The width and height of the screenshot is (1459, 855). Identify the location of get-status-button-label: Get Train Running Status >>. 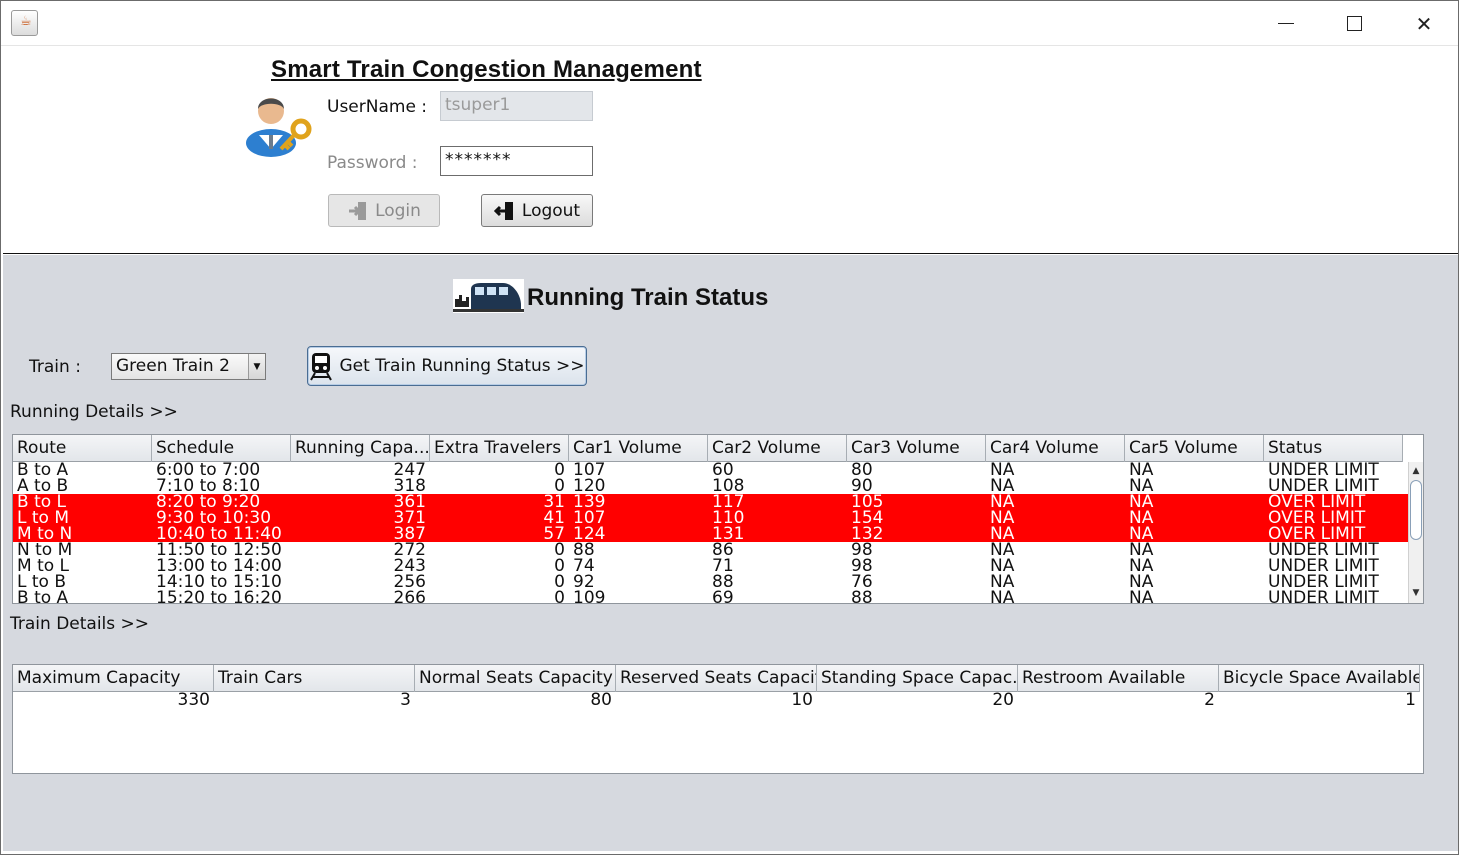
(462, 366).